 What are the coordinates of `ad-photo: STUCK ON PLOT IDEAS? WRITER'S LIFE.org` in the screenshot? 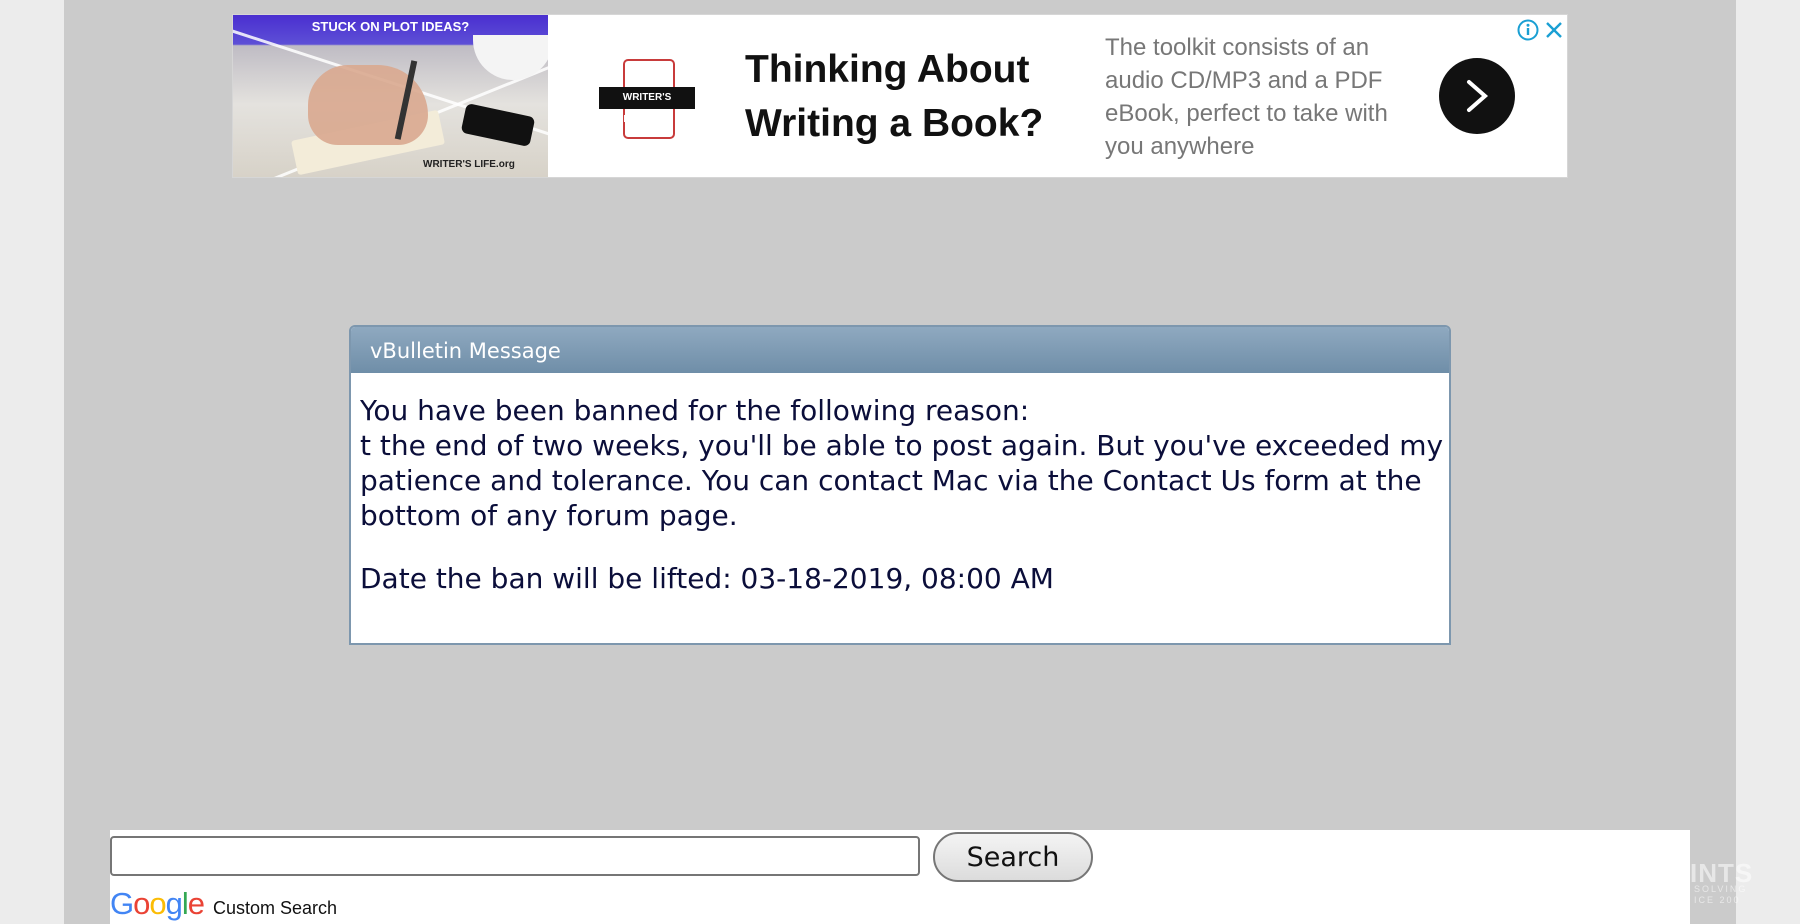 It's located at (390, 96).